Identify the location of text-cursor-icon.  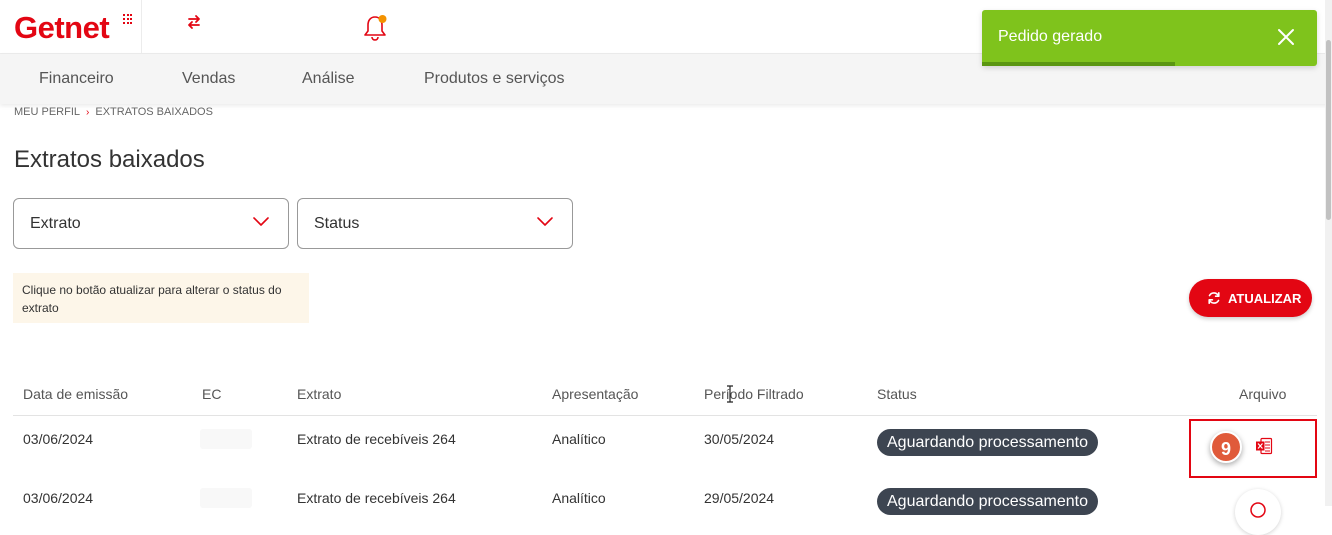
(730, 394).